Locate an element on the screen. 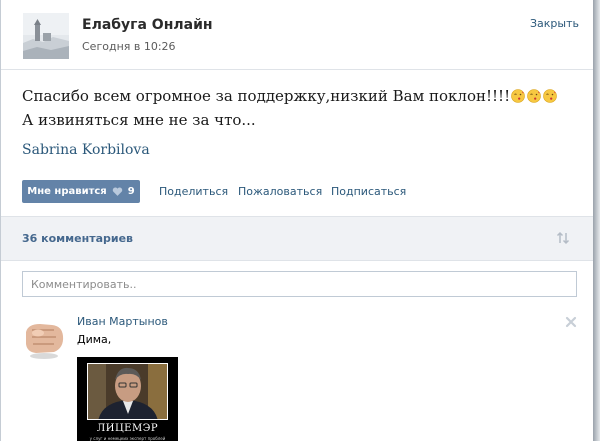 The image size is (600, 441). attachment-photo is located at coordinates (127, 391).